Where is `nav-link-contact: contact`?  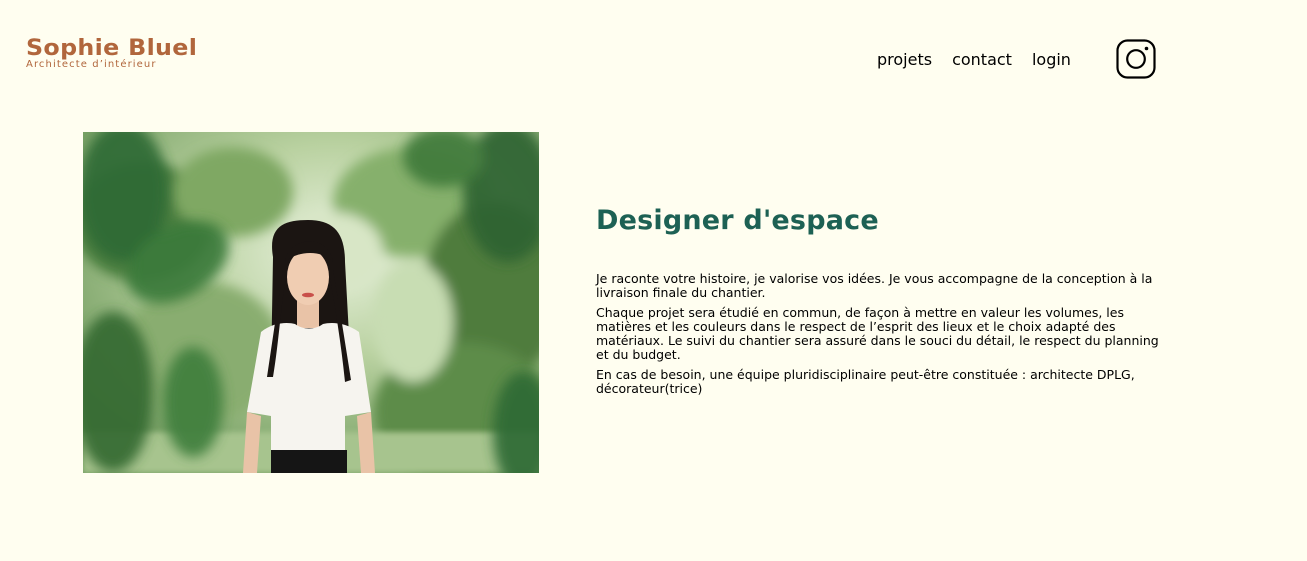
nav-link-contact: contact is located at coordinates (982, 59).